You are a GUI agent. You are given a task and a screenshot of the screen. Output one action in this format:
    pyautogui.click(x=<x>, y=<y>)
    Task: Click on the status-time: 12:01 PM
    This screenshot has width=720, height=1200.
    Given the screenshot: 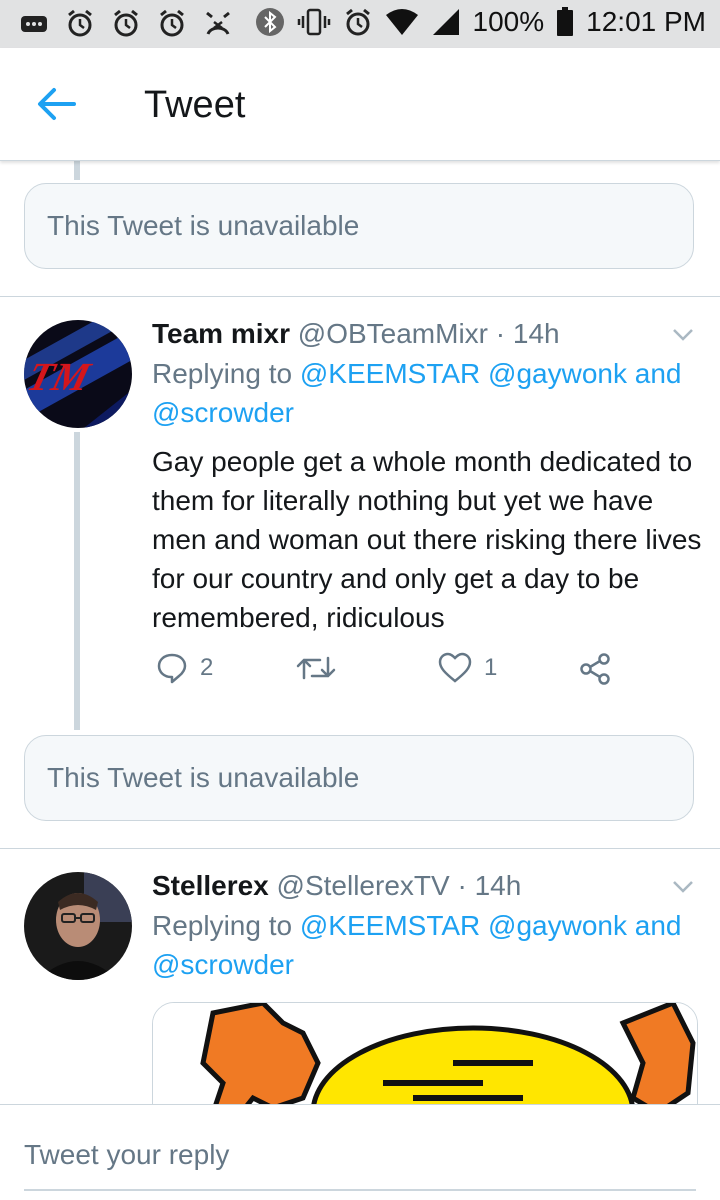 What is the action you would take?
    pyautogui.click(x=646, y=21)
    